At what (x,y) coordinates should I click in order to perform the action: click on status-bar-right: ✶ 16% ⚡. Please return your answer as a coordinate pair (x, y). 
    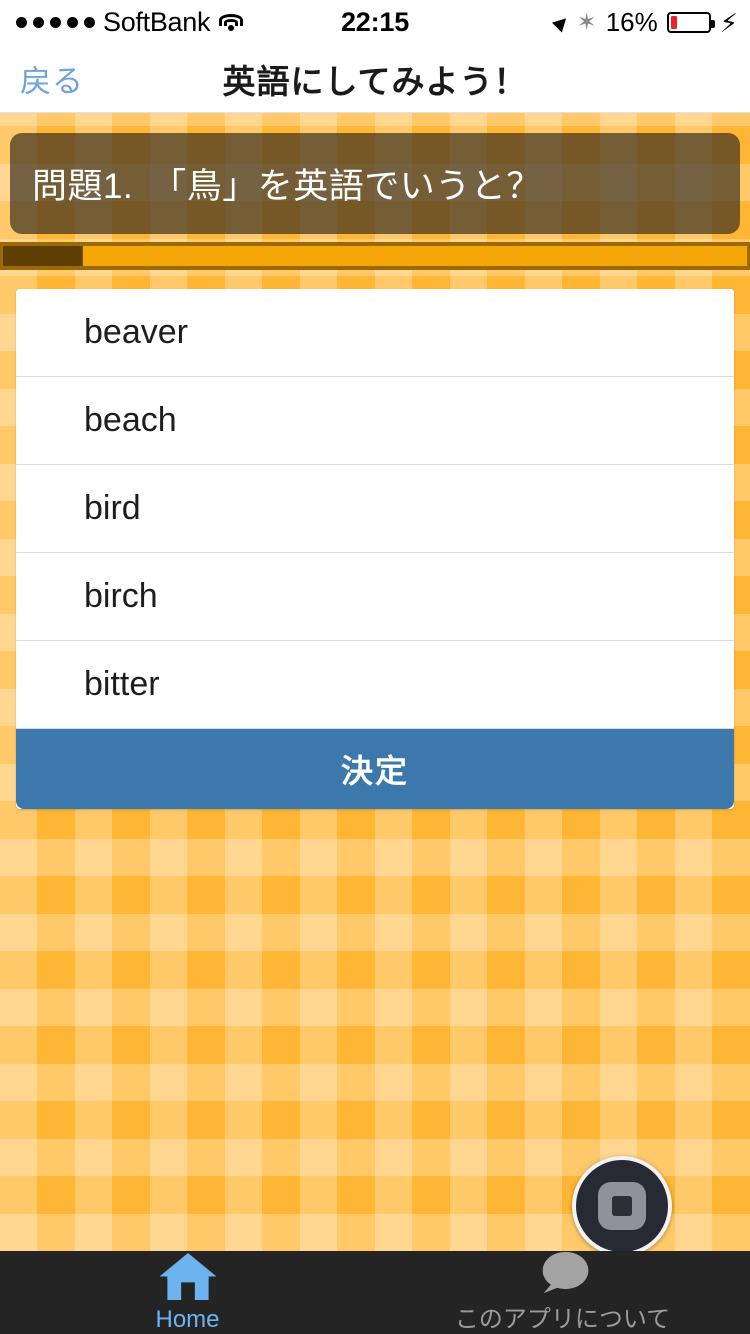
    Looking at the image, I should click on (644, 22).